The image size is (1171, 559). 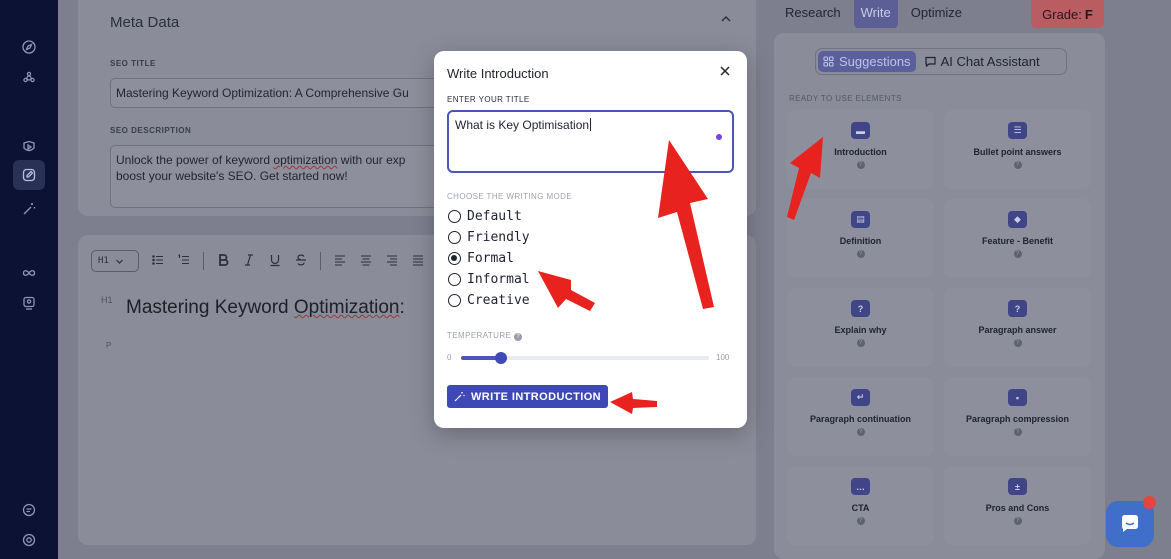 I want to click on seo-description-label: SEO DESCRIPTION, so click(x=151, y=130).